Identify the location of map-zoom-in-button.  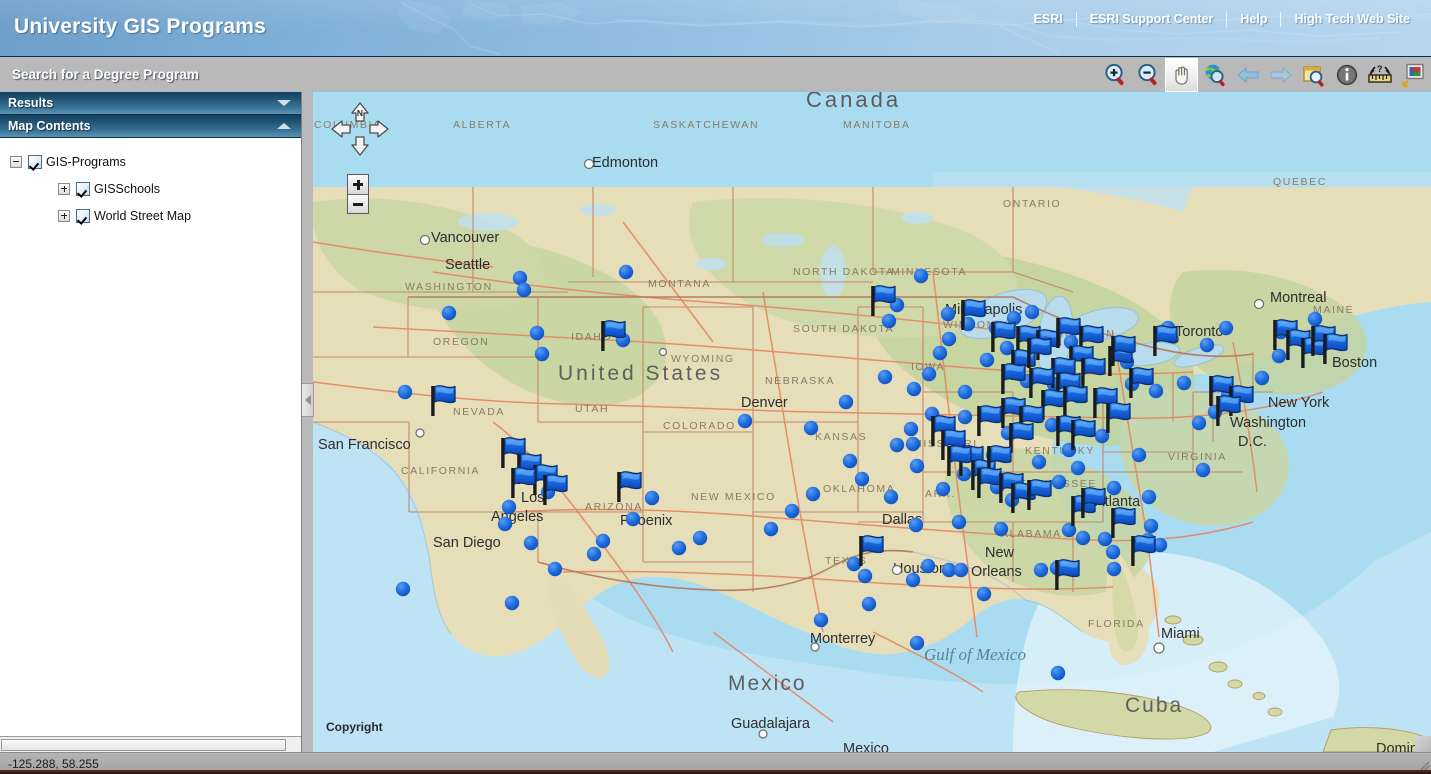
(358, 184).